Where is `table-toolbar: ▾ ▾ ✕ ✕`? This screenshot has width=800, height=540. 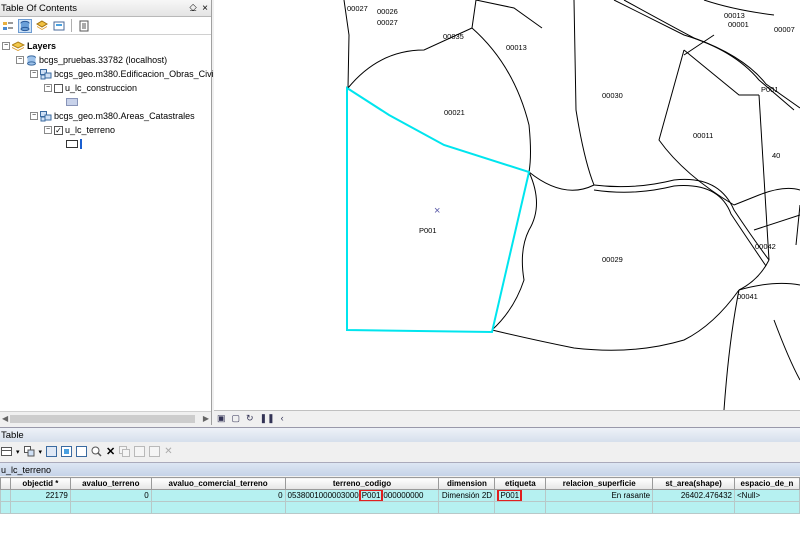 table-toolbar: ▾ ▾ ✕ ✕ is located at coordinates (400, 451).